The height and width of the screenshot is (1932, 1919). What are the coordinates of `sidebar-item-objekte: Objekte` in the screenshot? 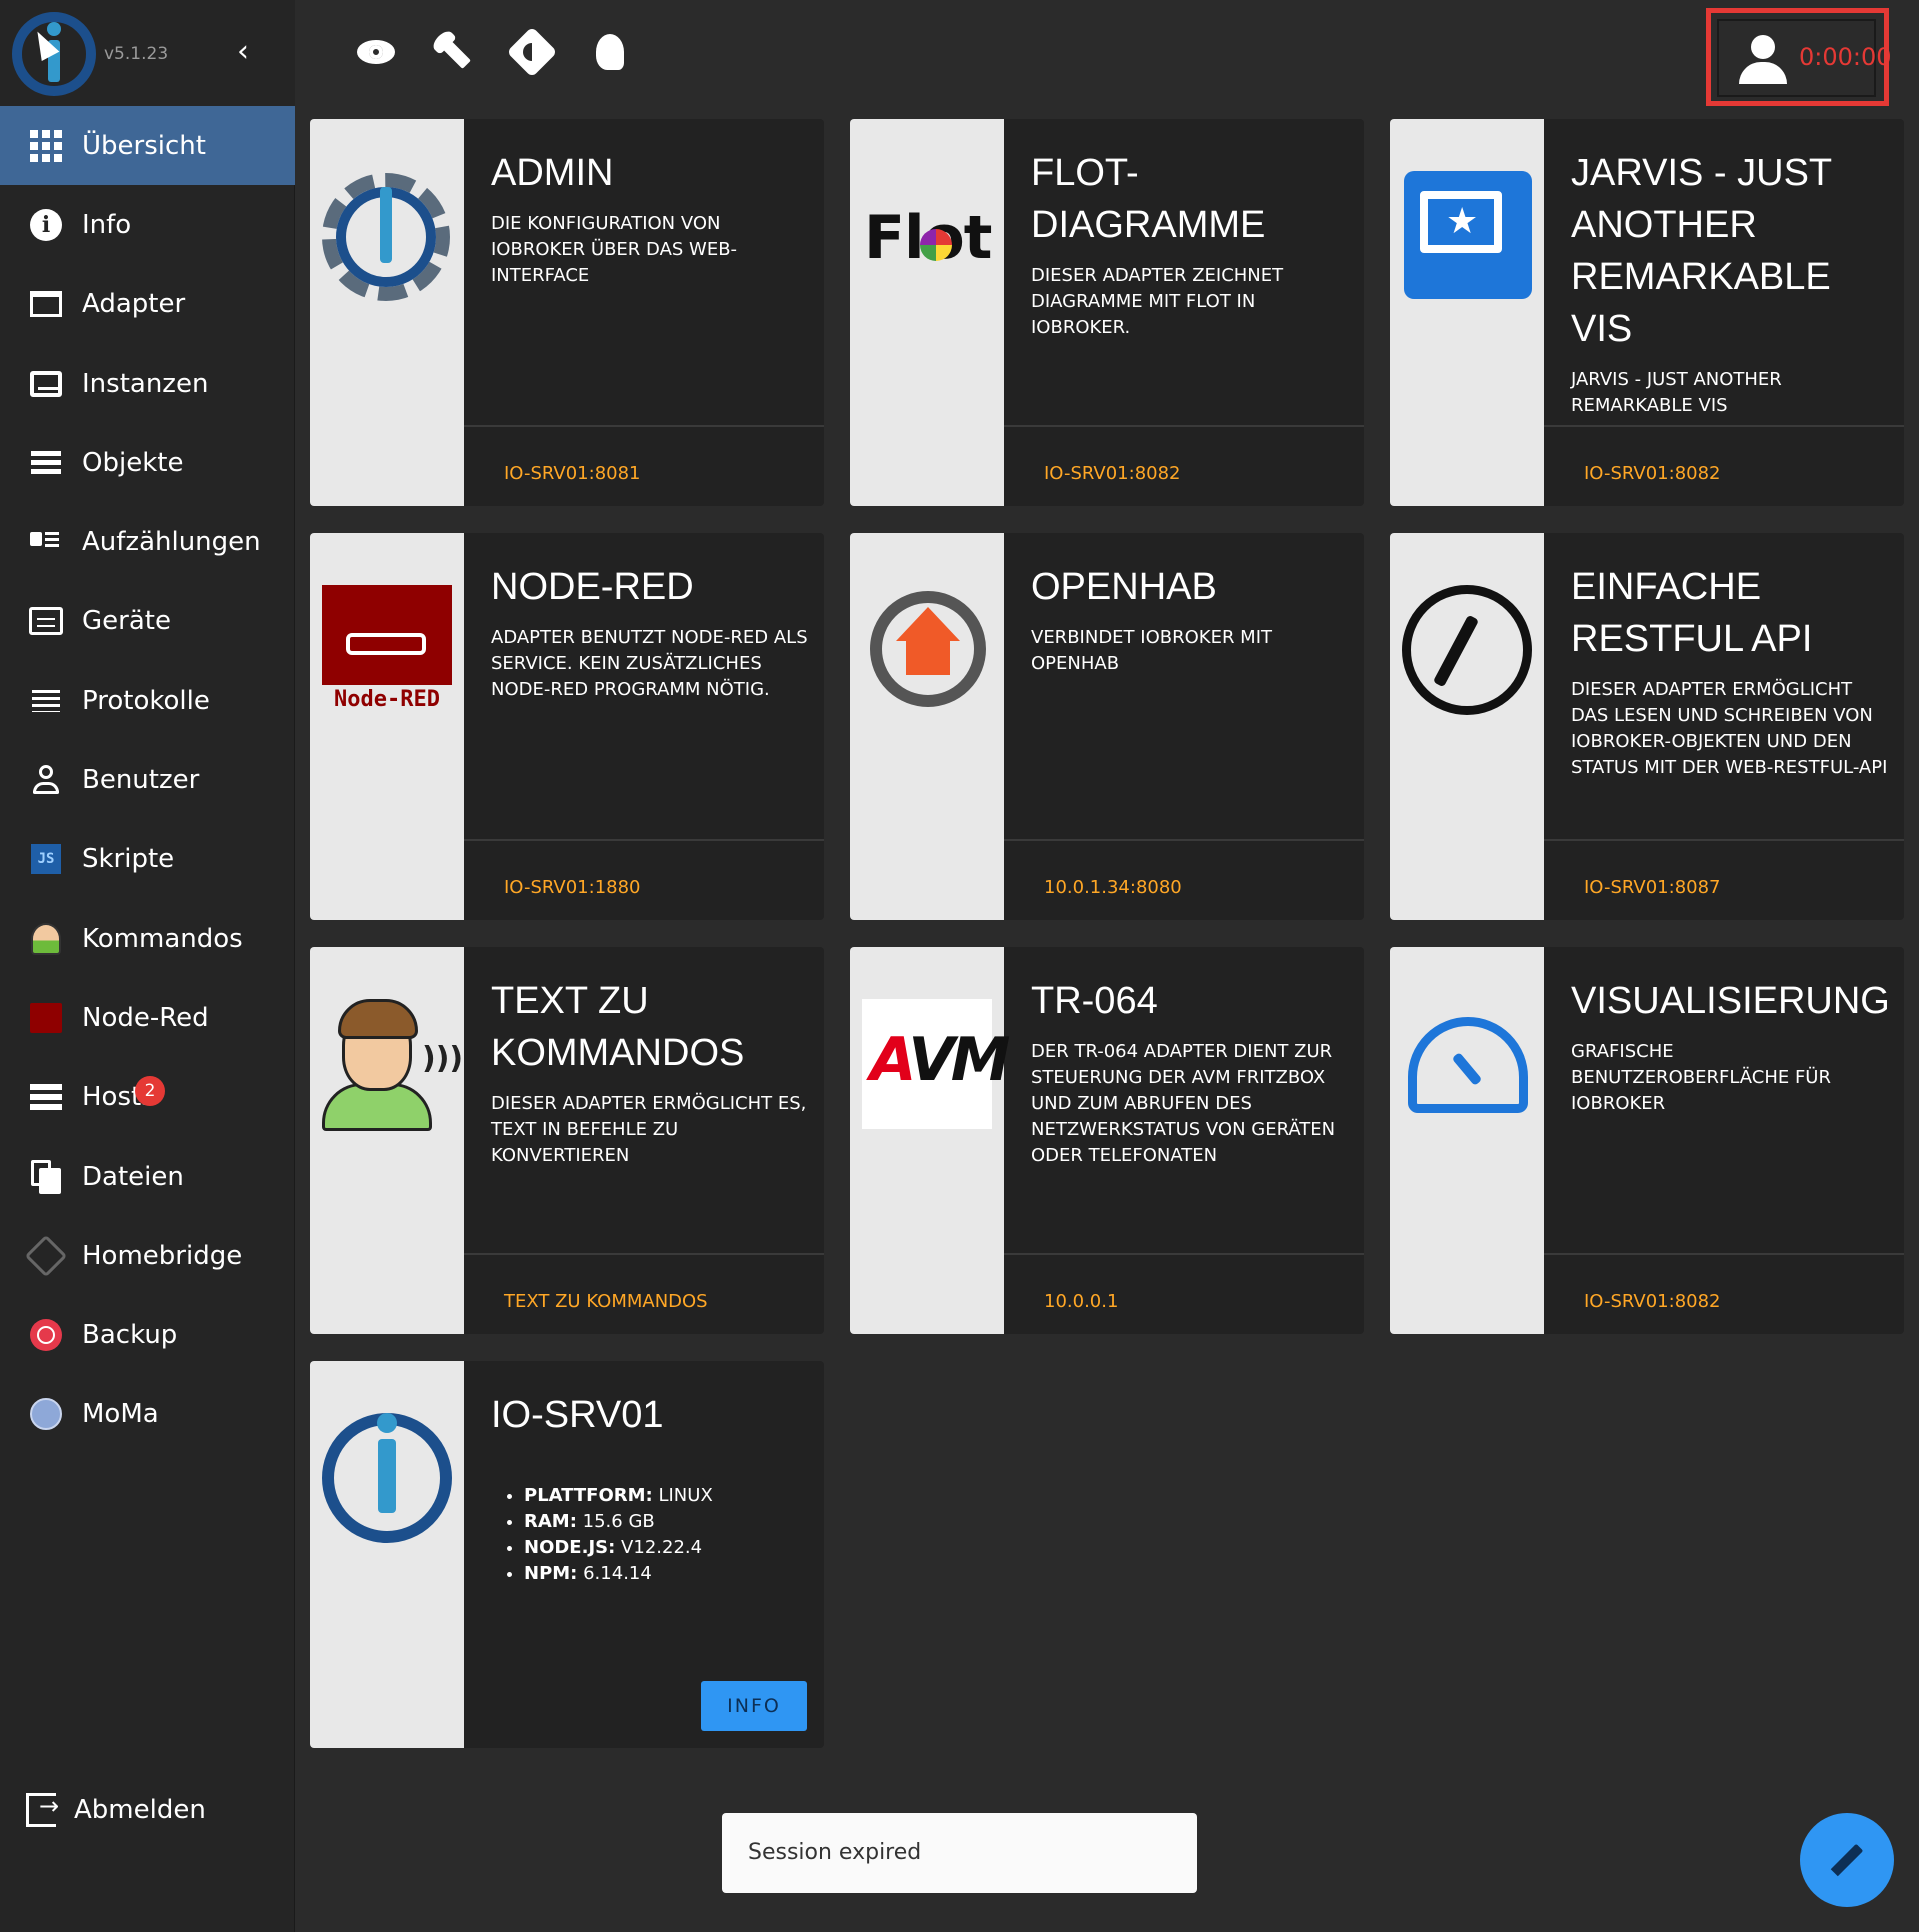 It's located at (147, 462).